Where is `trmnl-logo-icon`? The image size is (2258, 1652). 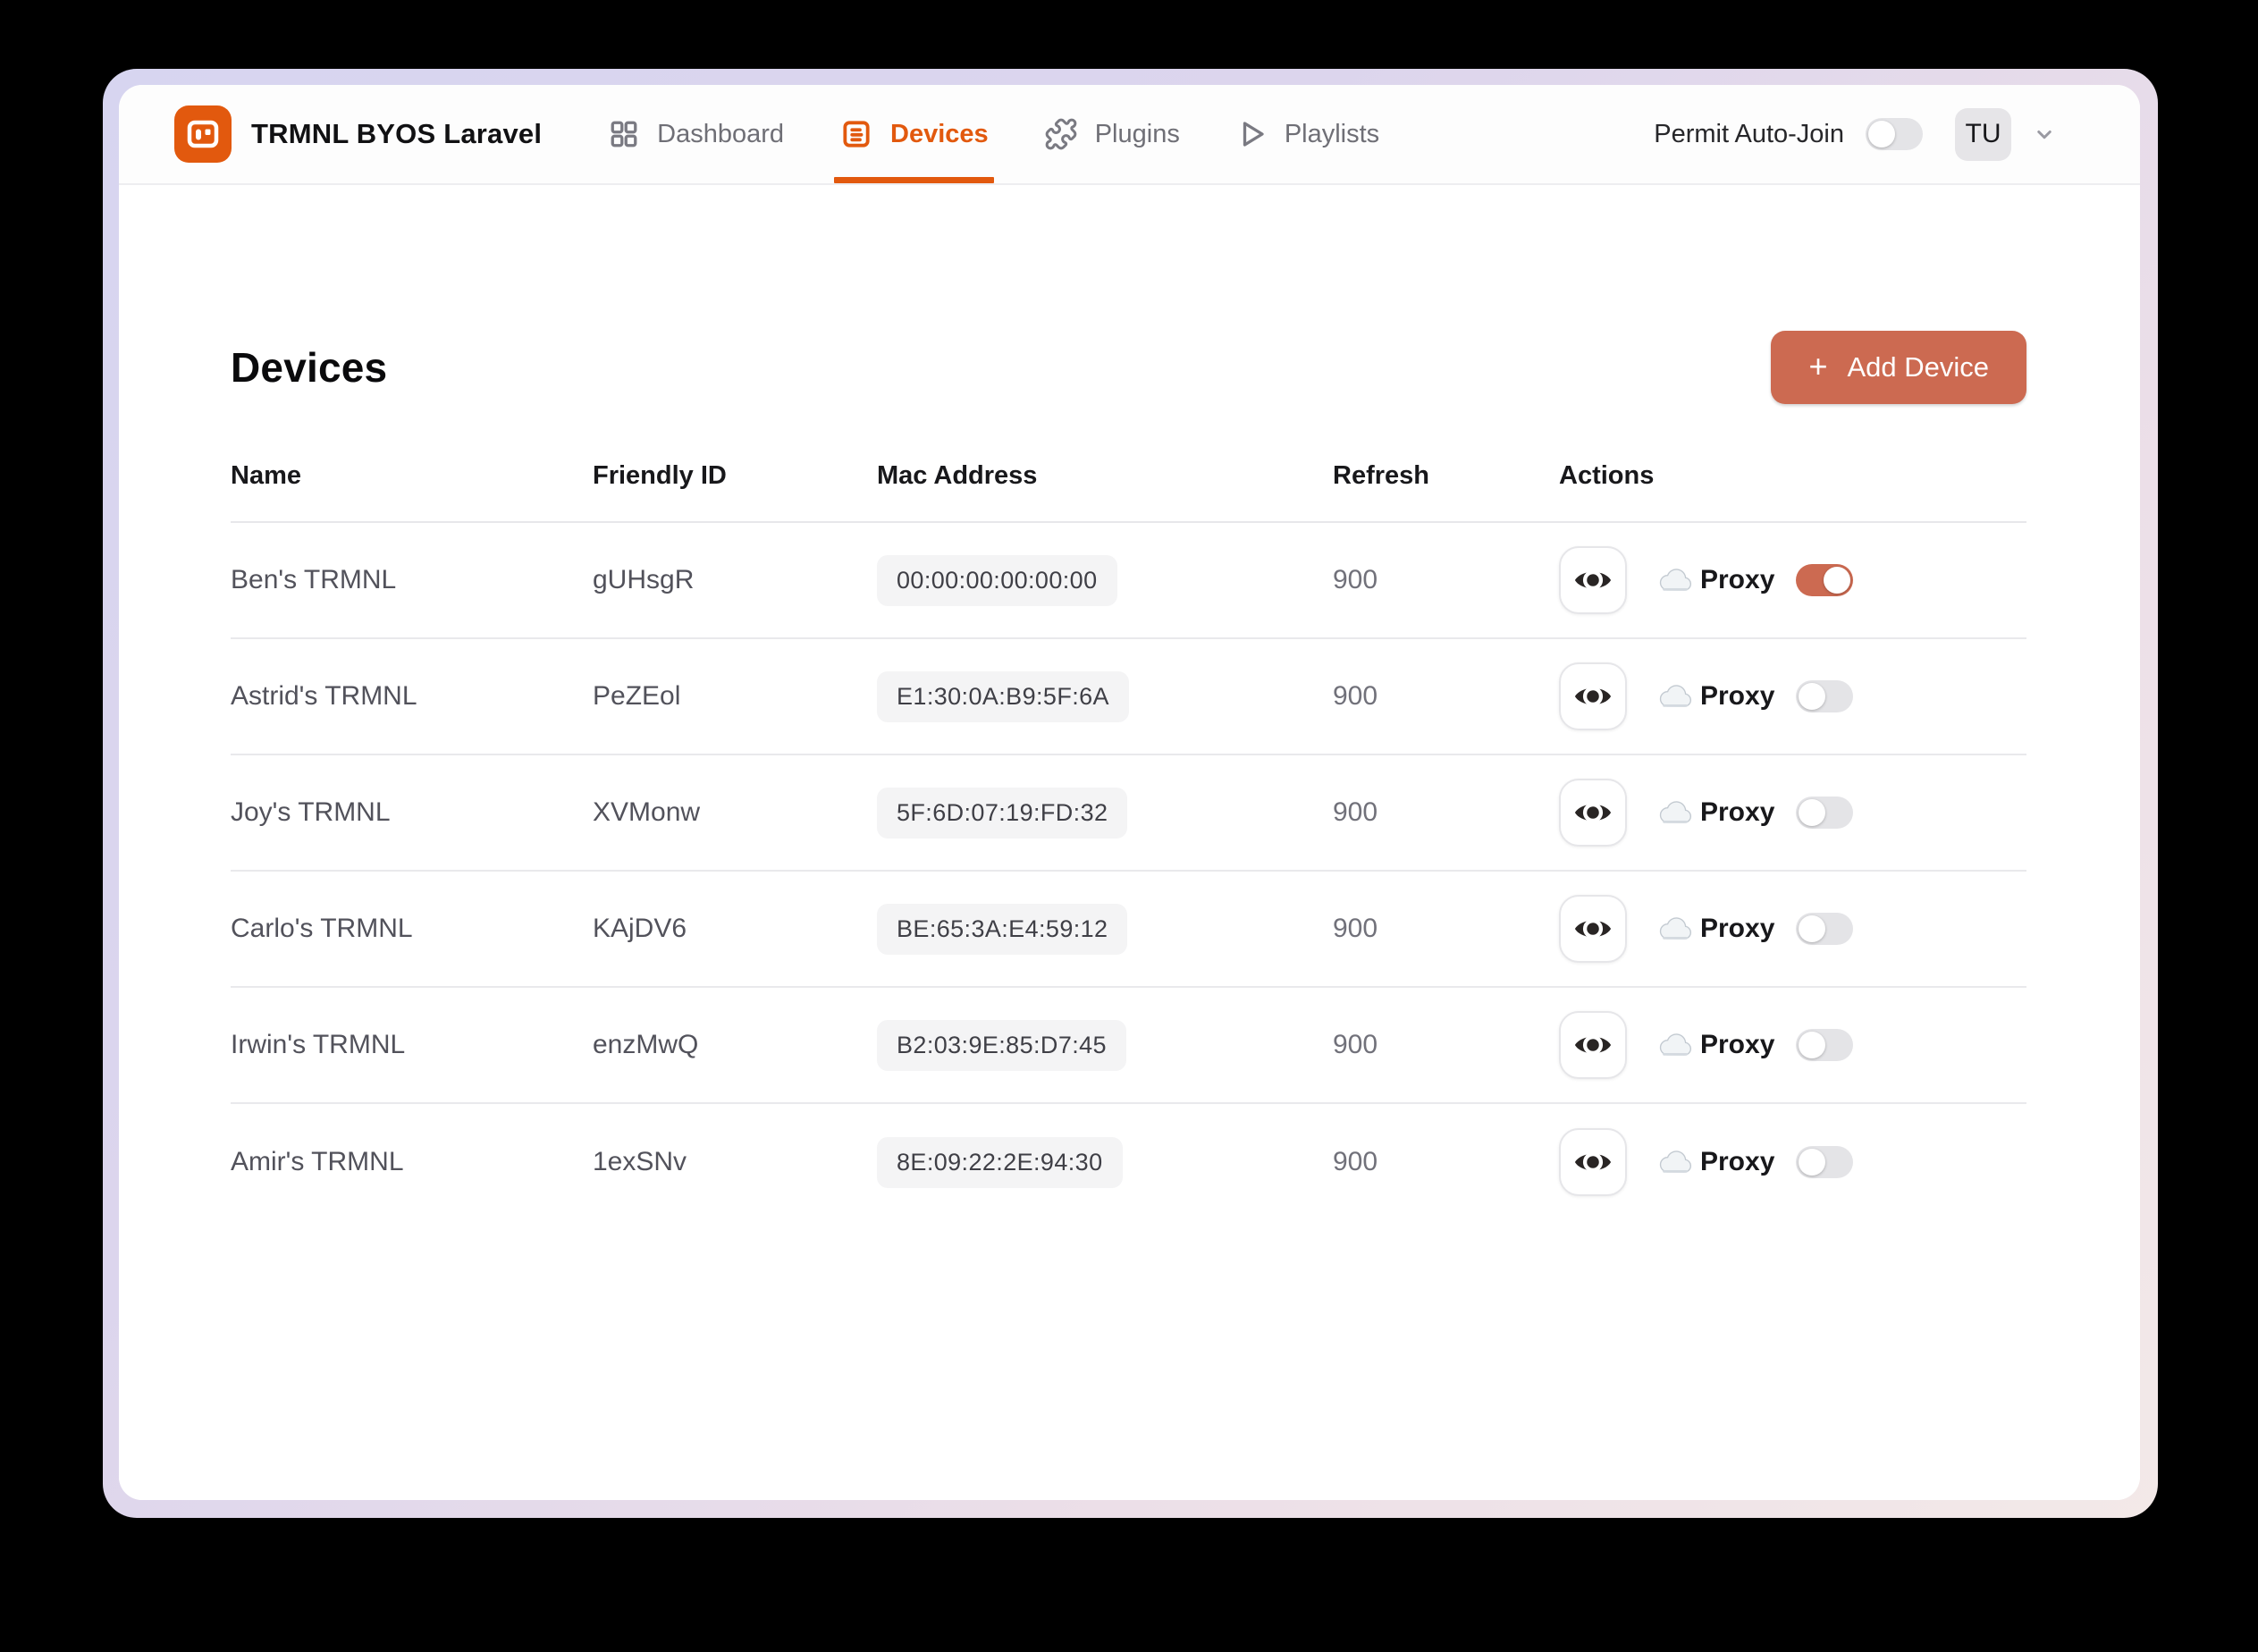 trmnl-logo-icon is located at coordinates (203, 134).